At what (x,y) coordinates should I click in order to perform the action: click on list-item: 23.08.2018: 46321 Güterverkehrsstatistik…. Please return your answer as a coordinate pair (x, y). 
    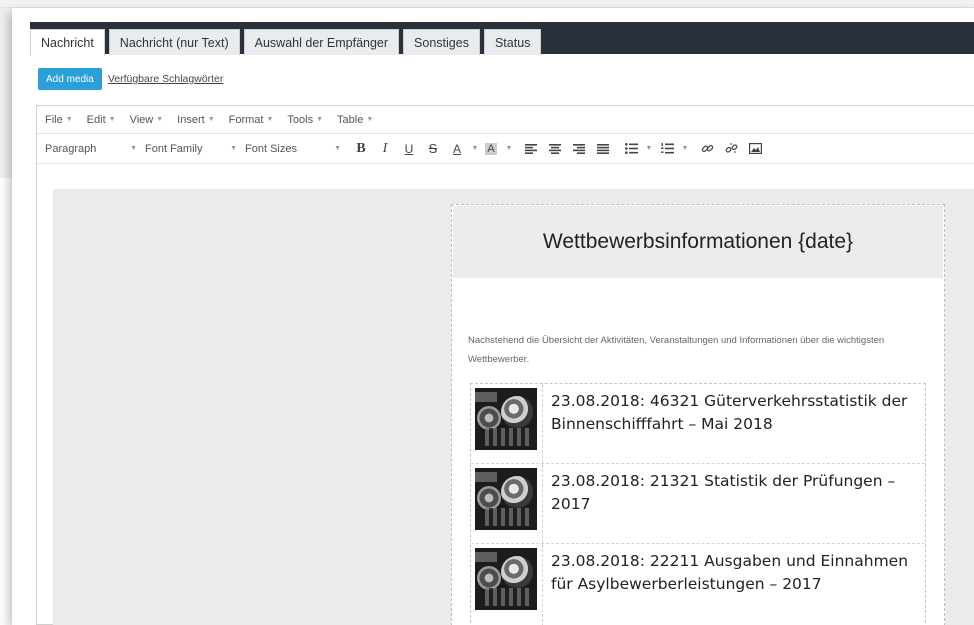
    Looking at the image, I should click on (698, 424).